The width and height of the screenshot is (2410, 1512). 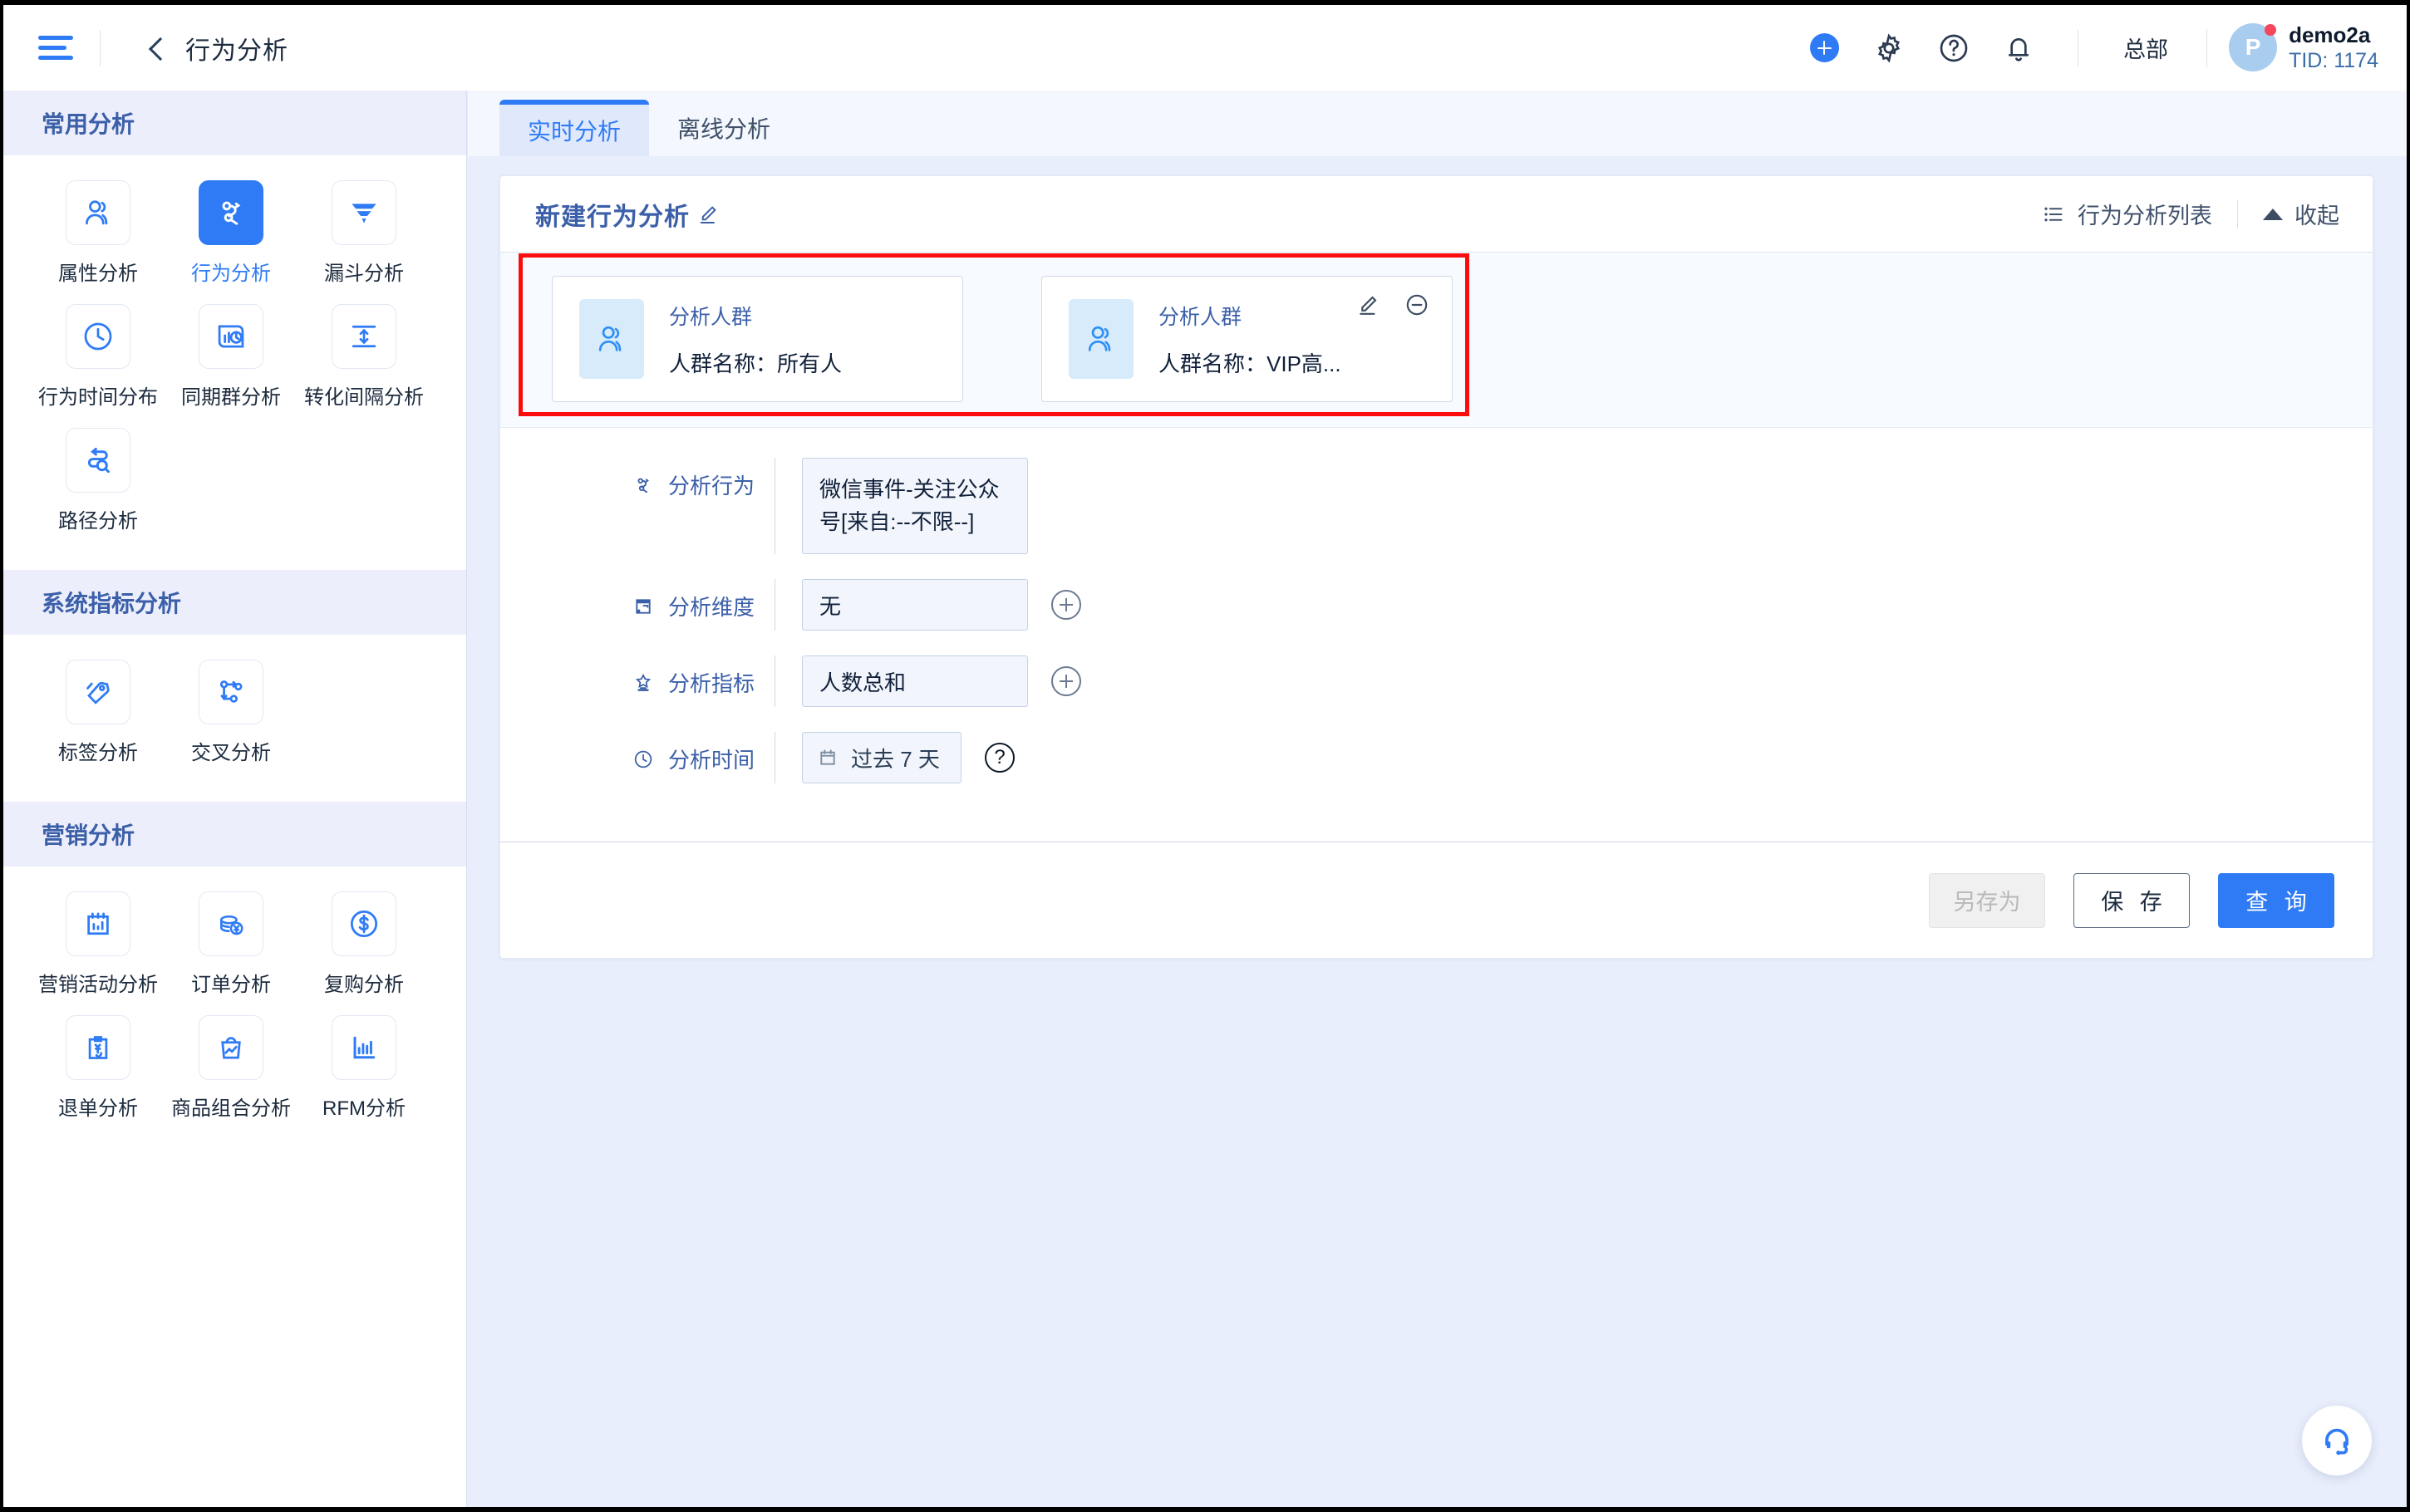 What do you see at coordinates (364, 985) in the screenshot?
I see `sidebar-item-label: 复购分析` at bounding box center [364, 985].